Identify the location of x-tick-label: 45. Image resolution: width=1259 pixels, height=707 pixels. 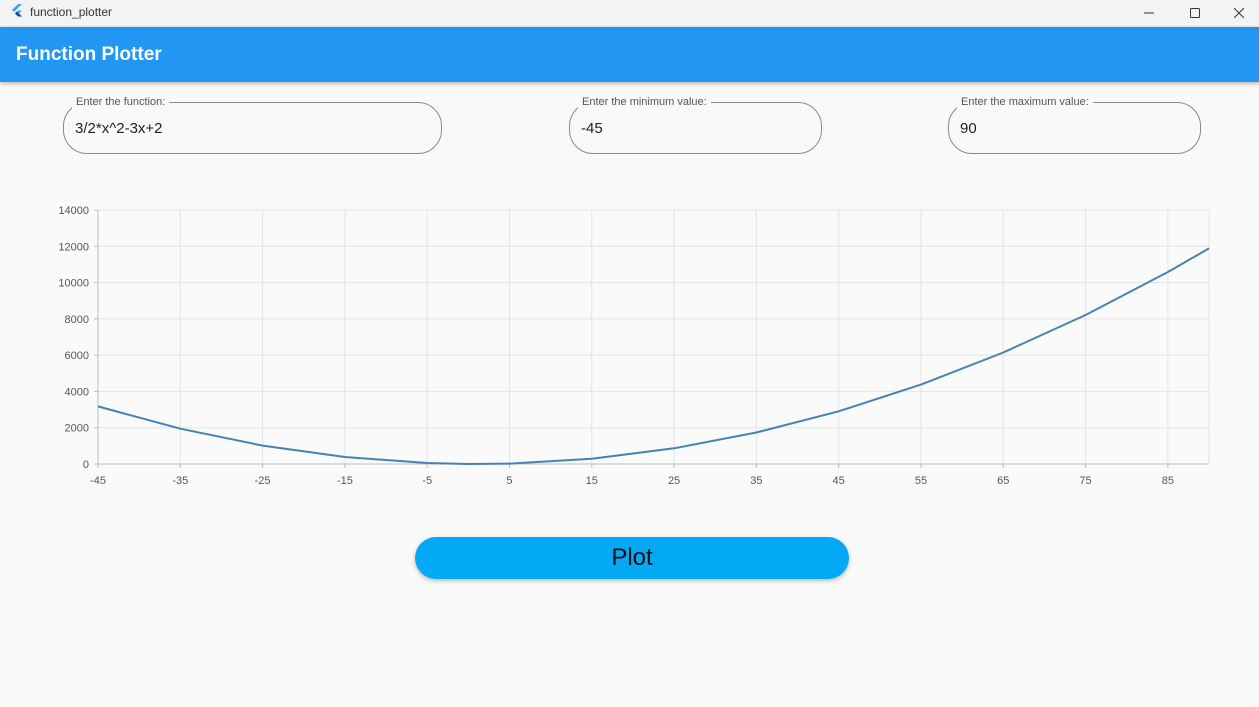
(839, 481).